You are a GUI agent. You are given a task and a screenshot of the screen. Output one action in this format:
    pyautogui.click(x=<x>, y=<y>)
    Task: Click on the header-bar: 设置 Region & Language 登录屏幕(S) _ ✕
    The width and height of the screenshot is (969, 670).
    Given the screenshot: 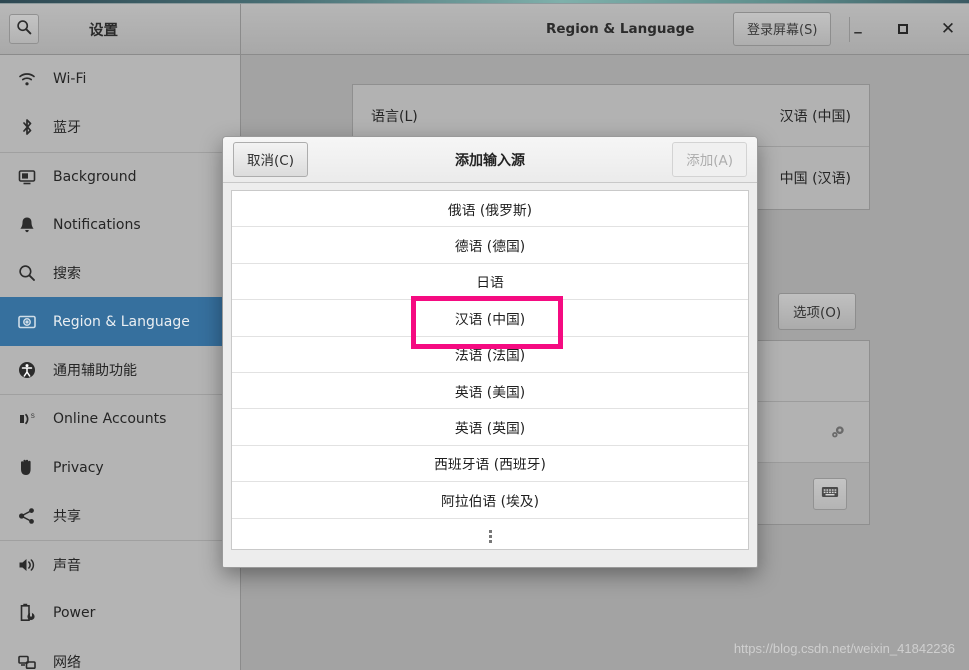 What is the action you would take?
    pyautogui.click(x=484, y=29)
    